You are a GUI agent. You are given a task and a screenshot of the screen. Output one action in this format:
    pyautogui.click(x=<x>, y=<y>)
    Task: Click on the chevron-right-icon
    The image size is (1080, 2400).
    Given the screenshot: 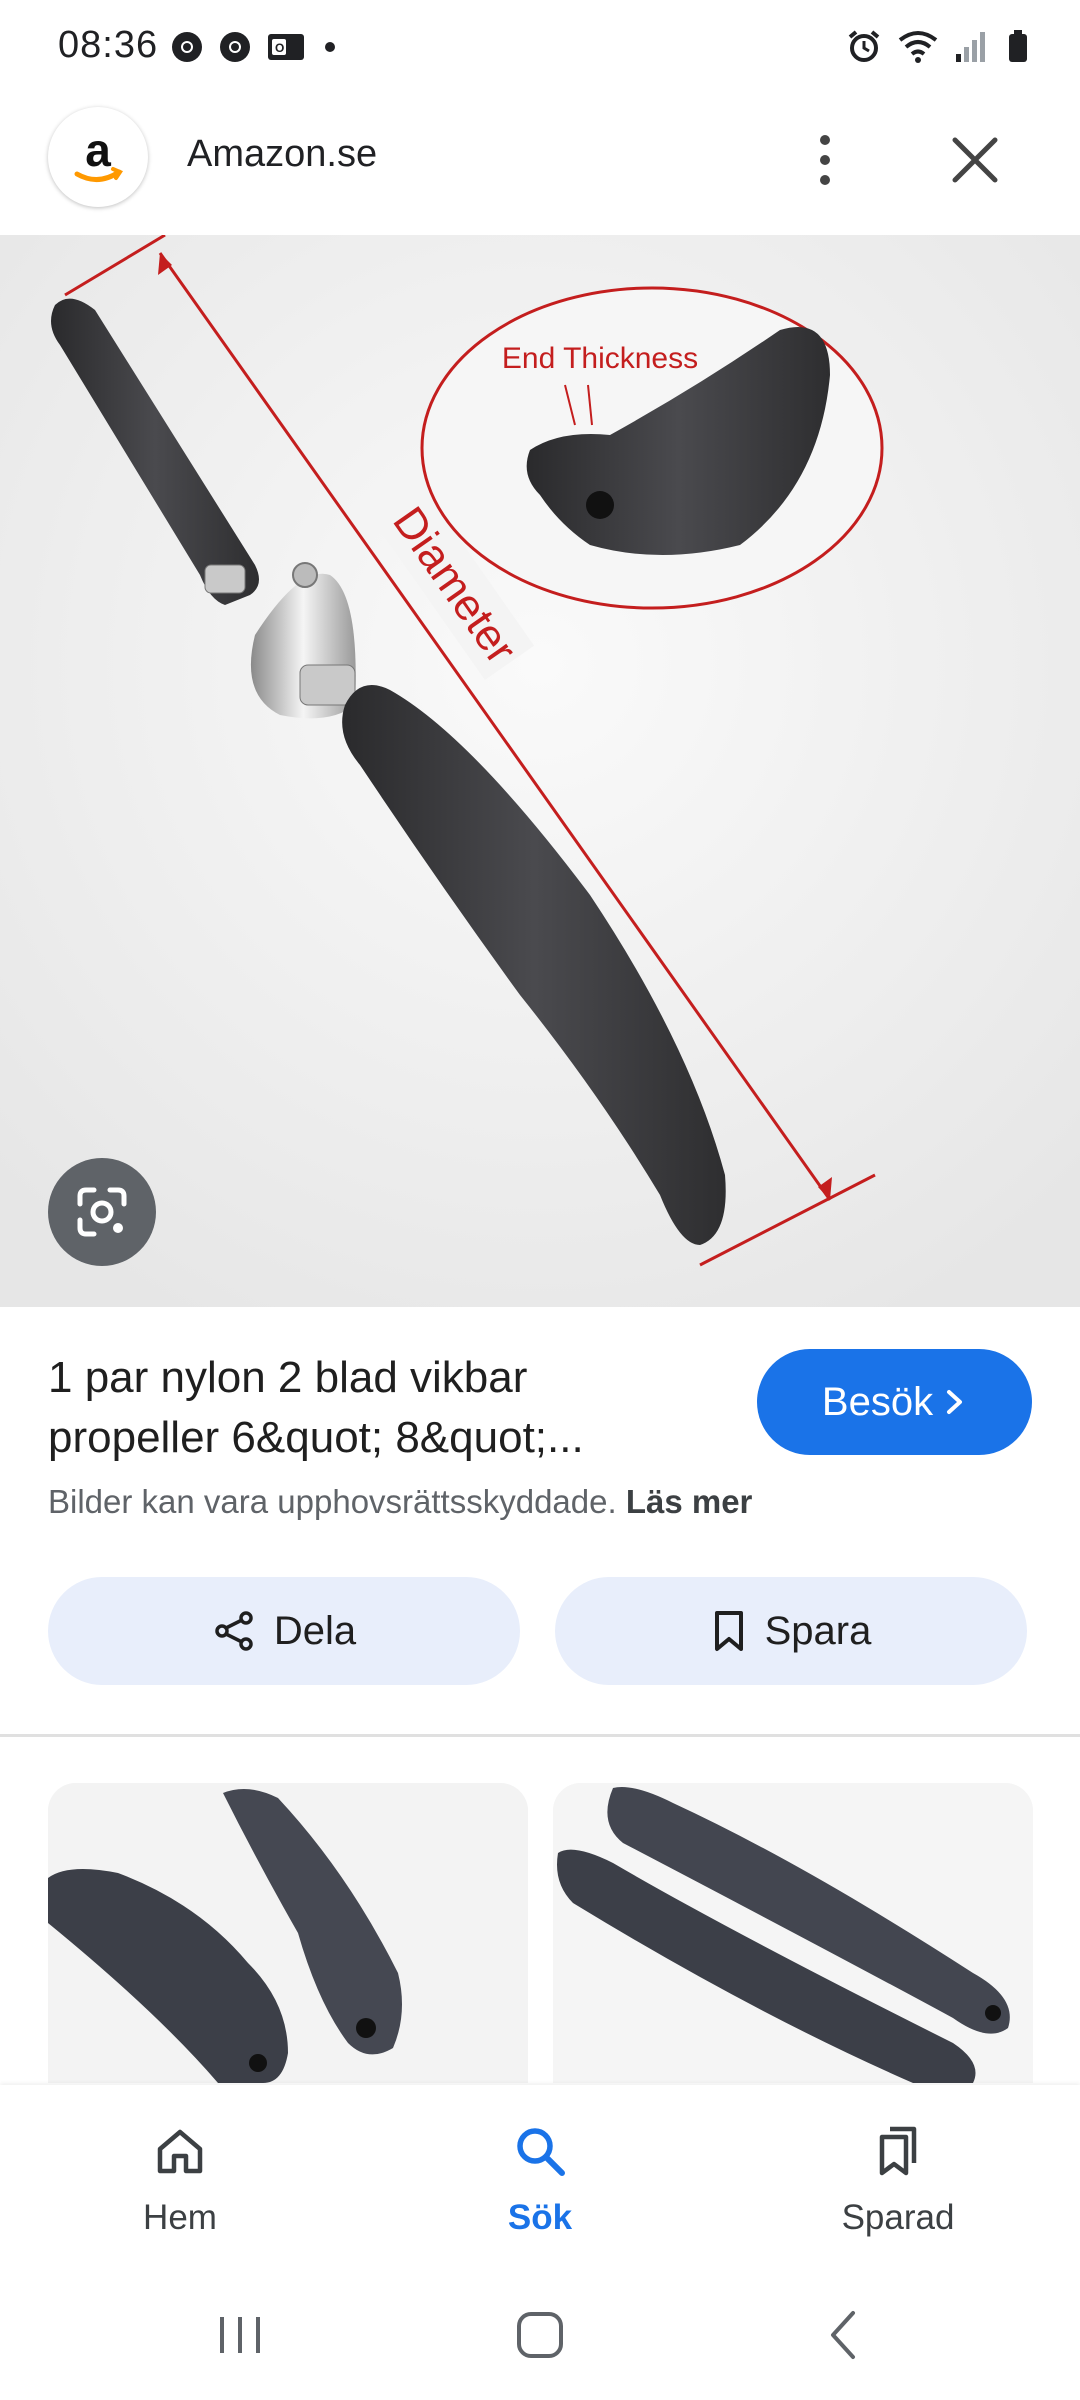 What is the action you would take?
    pyautogui.click(x=955, y=1402)
    